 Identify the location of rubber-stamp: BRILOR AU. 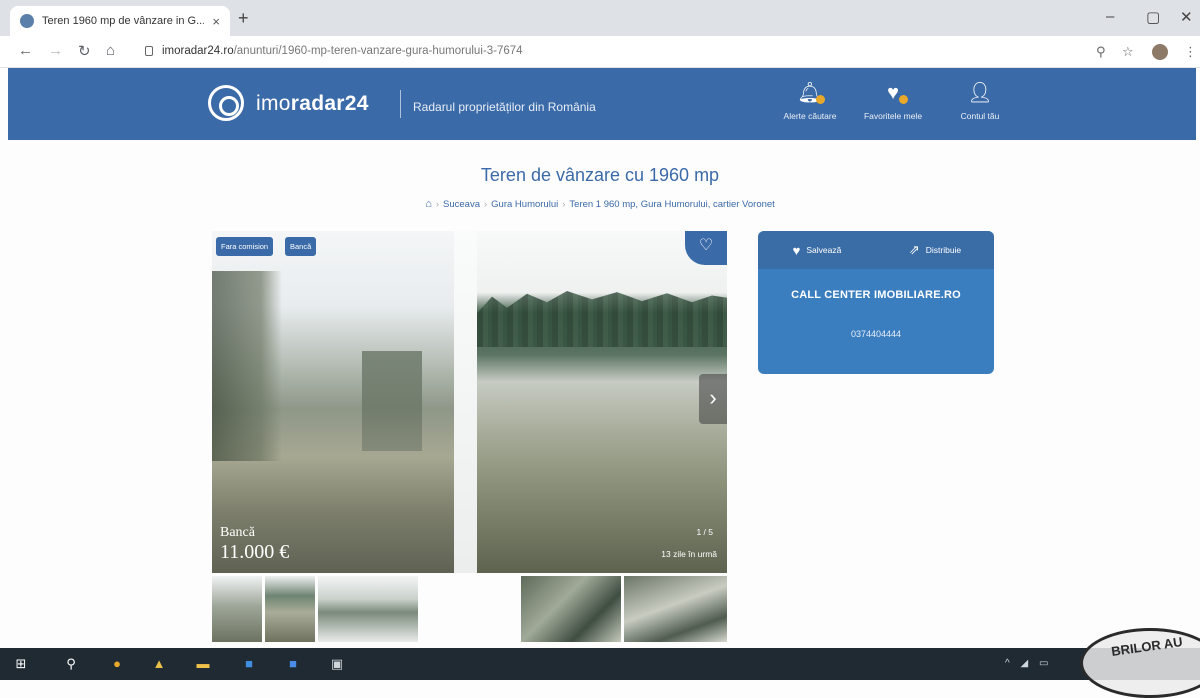
(1140, 663).